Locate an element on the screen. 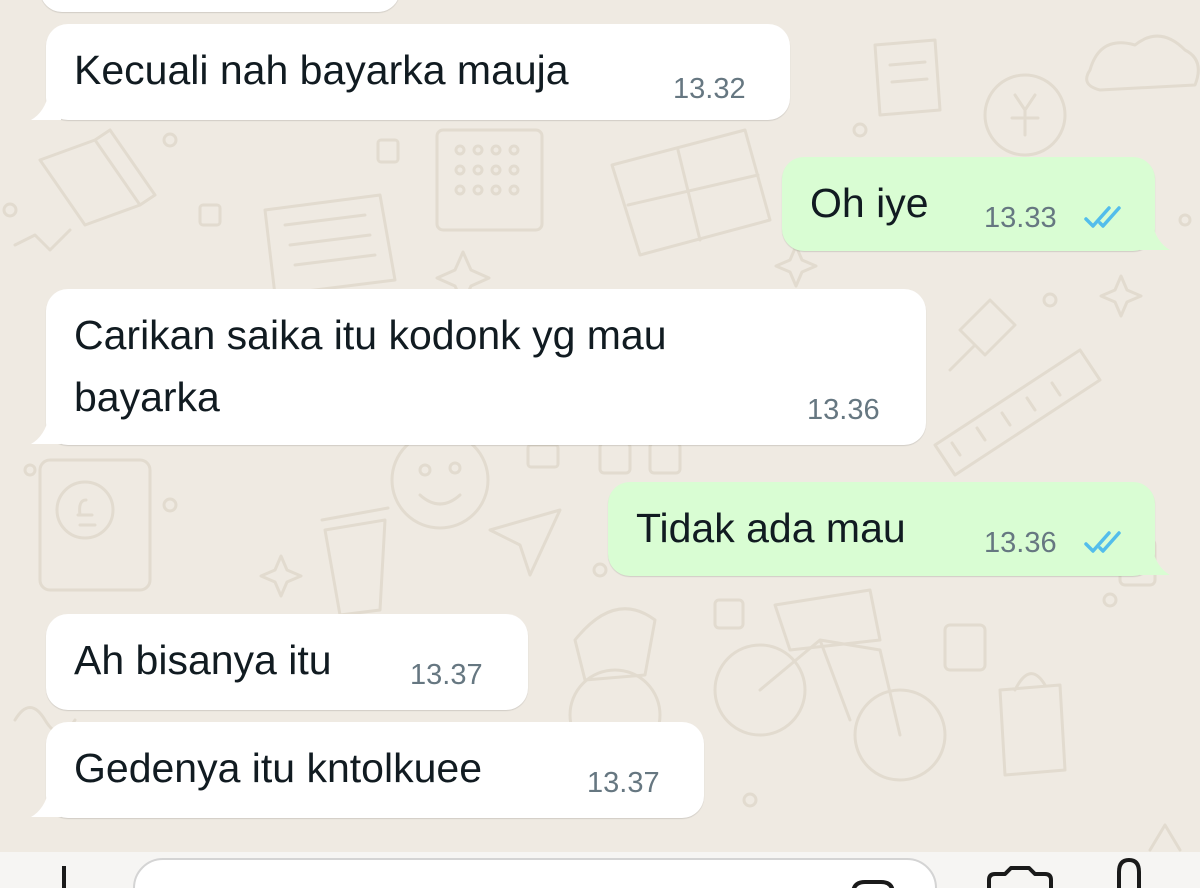  camera-icon is located at coordinates (1020, 877).